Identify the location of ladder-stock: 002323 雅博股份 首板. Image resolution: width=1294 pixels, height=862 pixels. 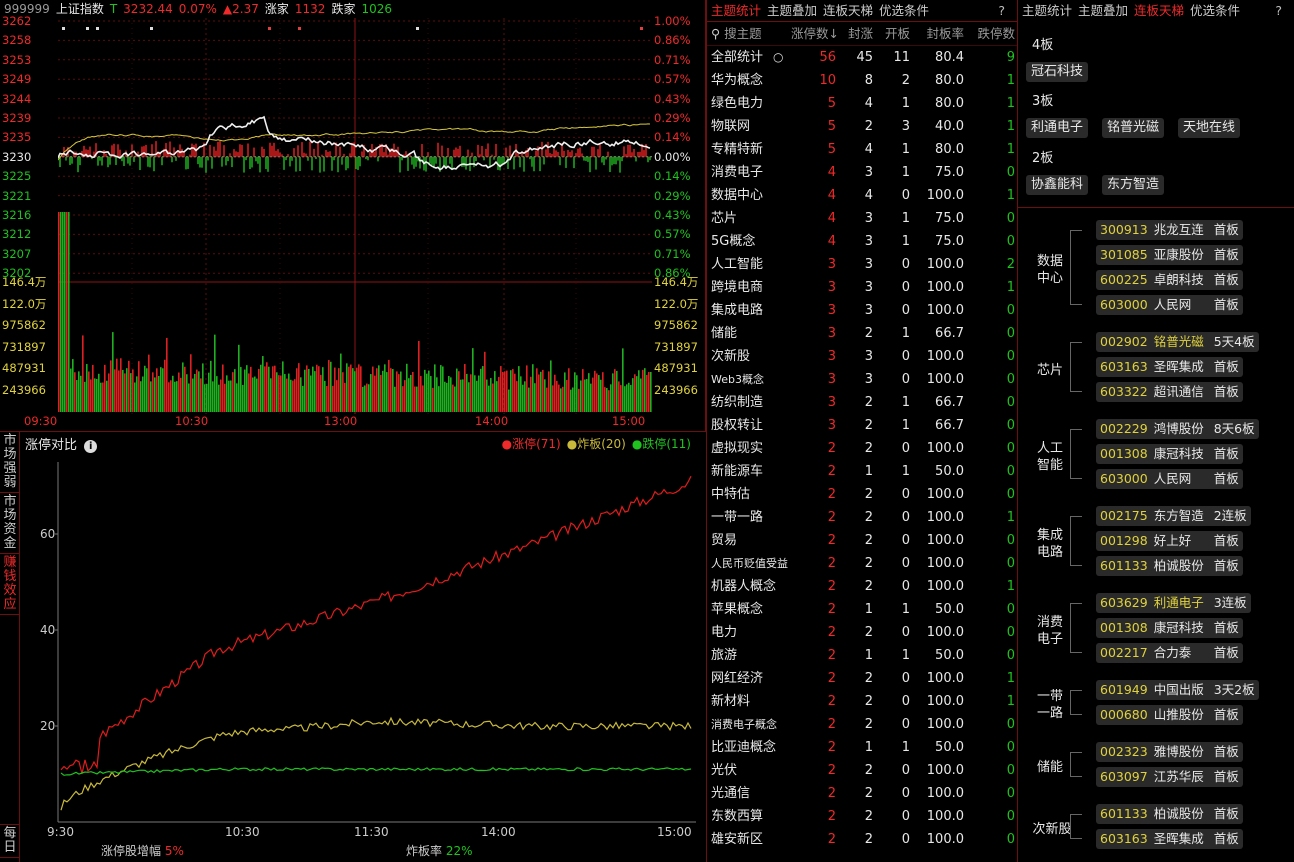
(1169, 752).